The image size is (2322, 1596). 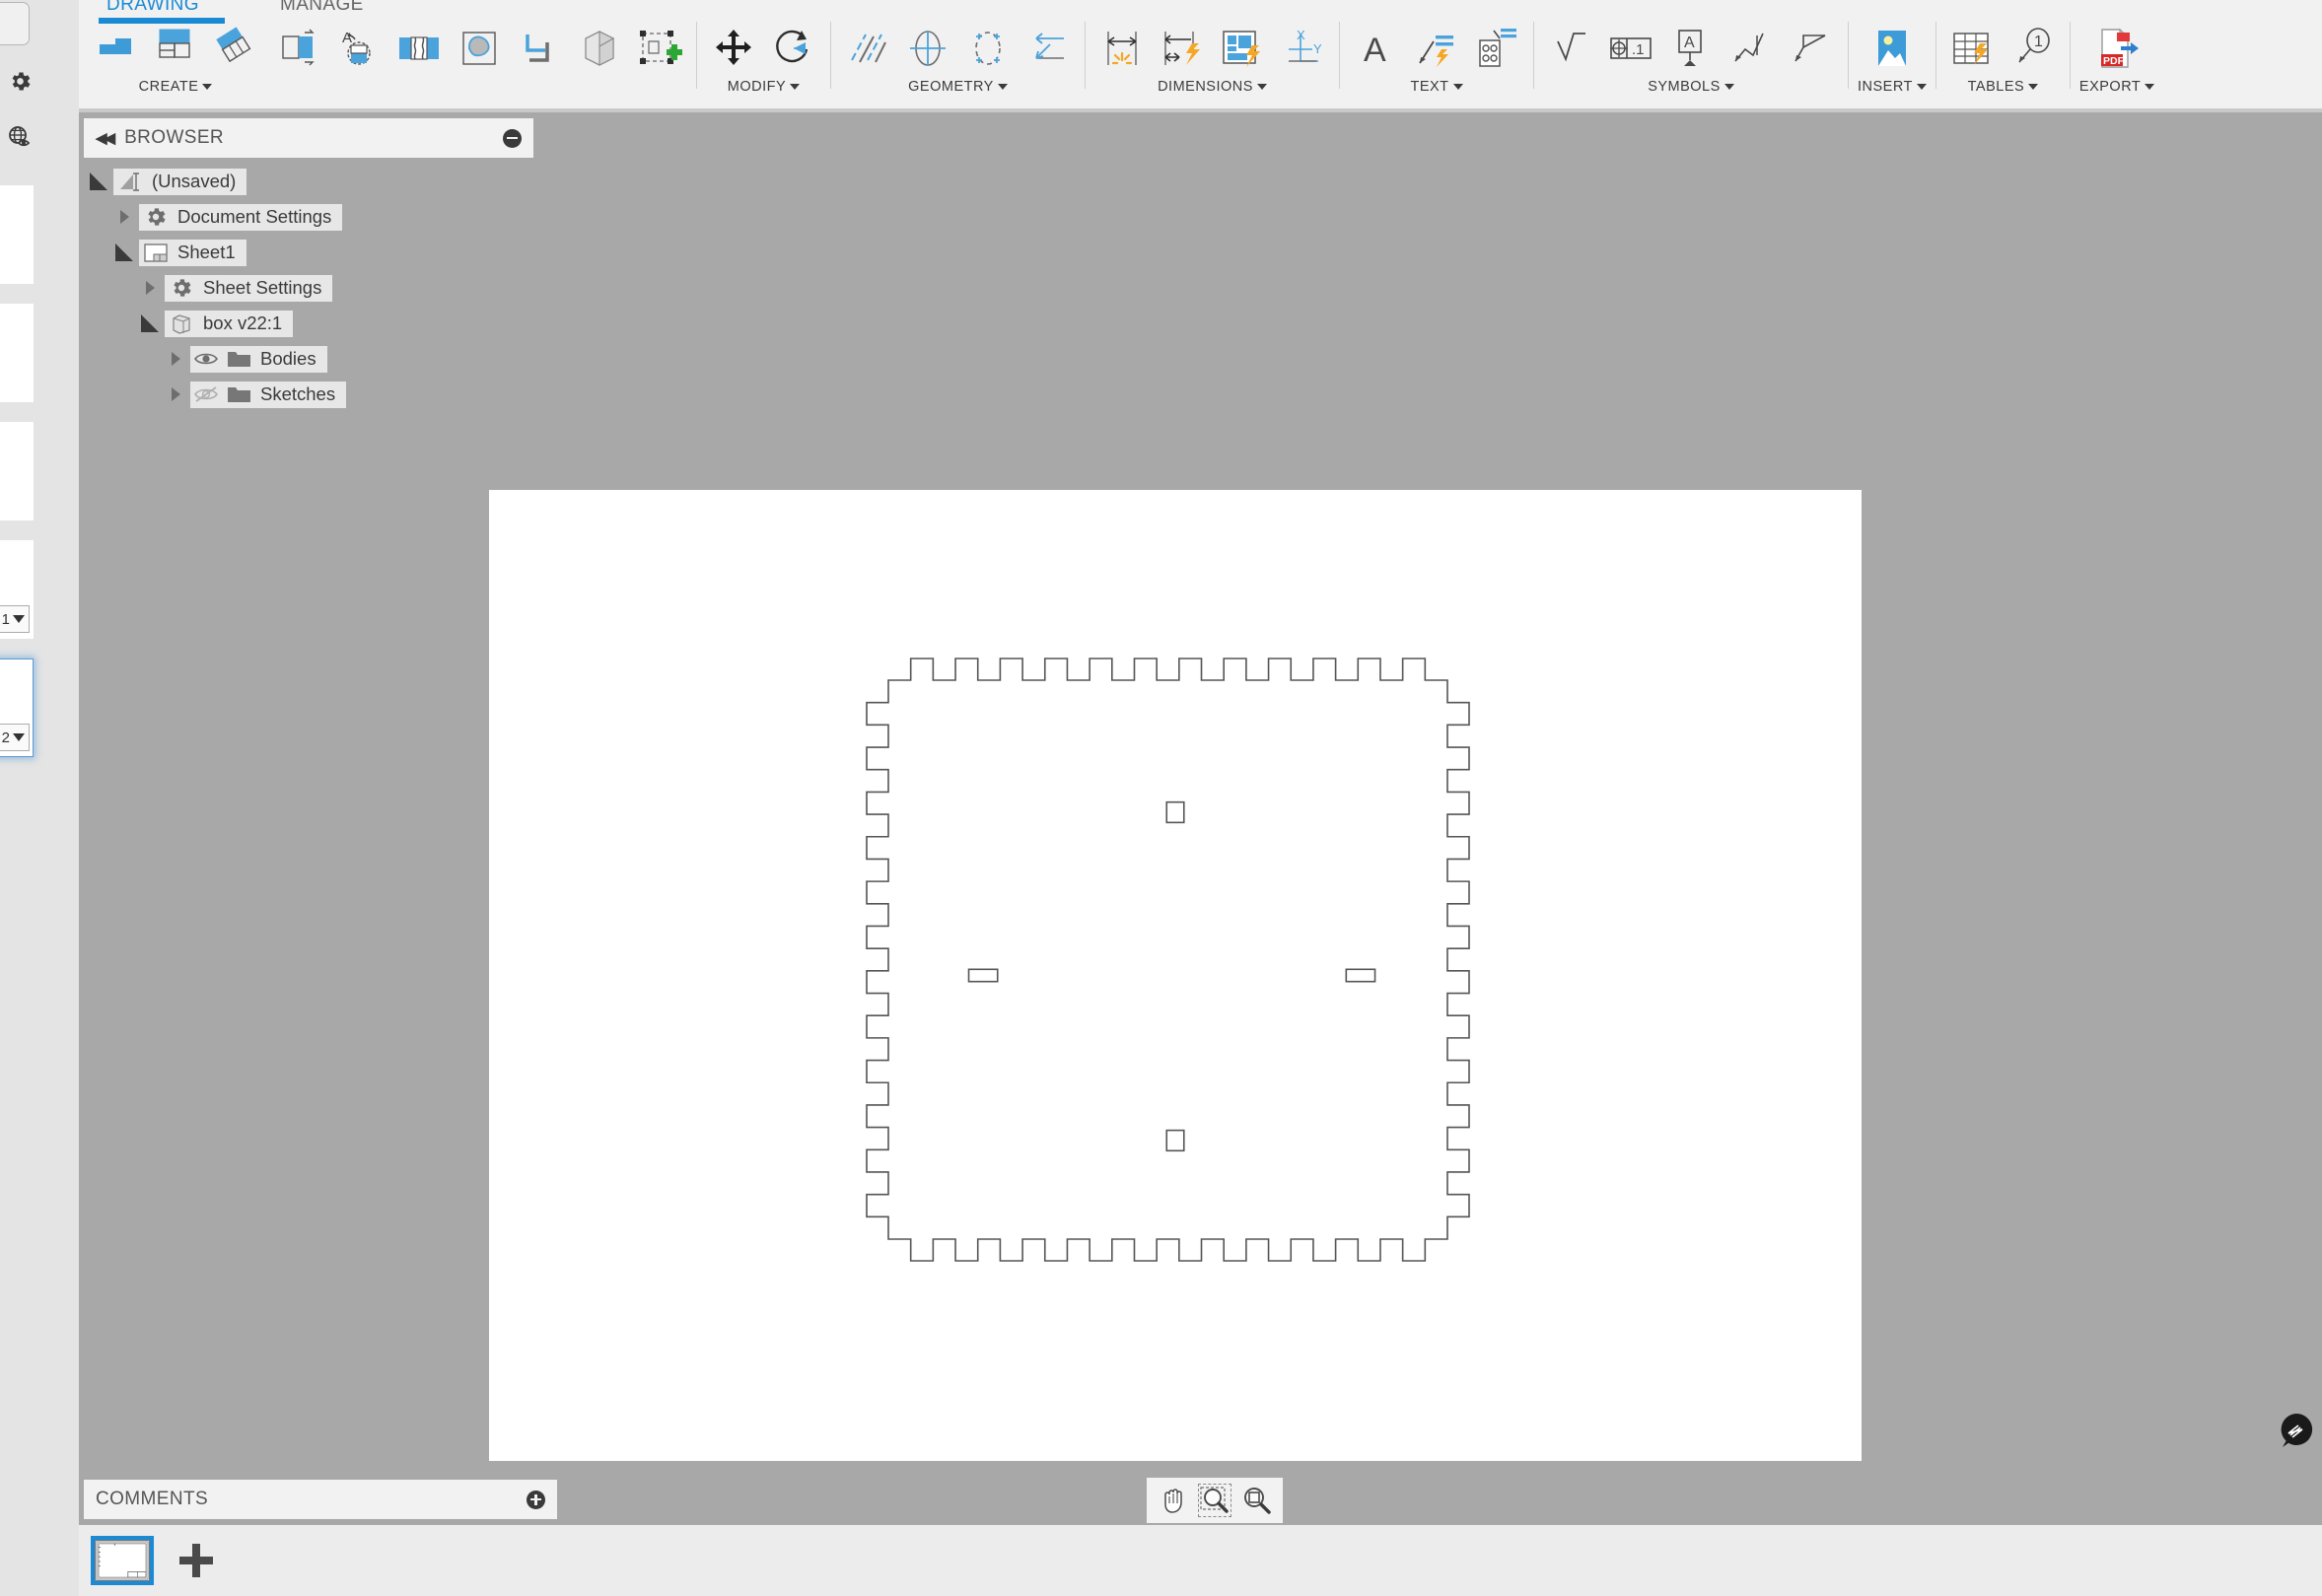 What do you see at coordinates (15, 619) in the screenshot?
I see `clipped-card-4-dropdown: 1` at bounding box center [15, 619].